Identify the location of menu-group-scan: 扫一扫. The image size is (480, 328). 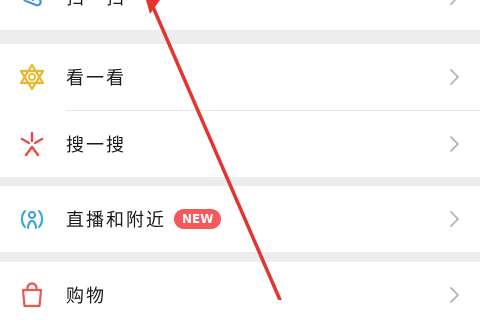
(240, 15).